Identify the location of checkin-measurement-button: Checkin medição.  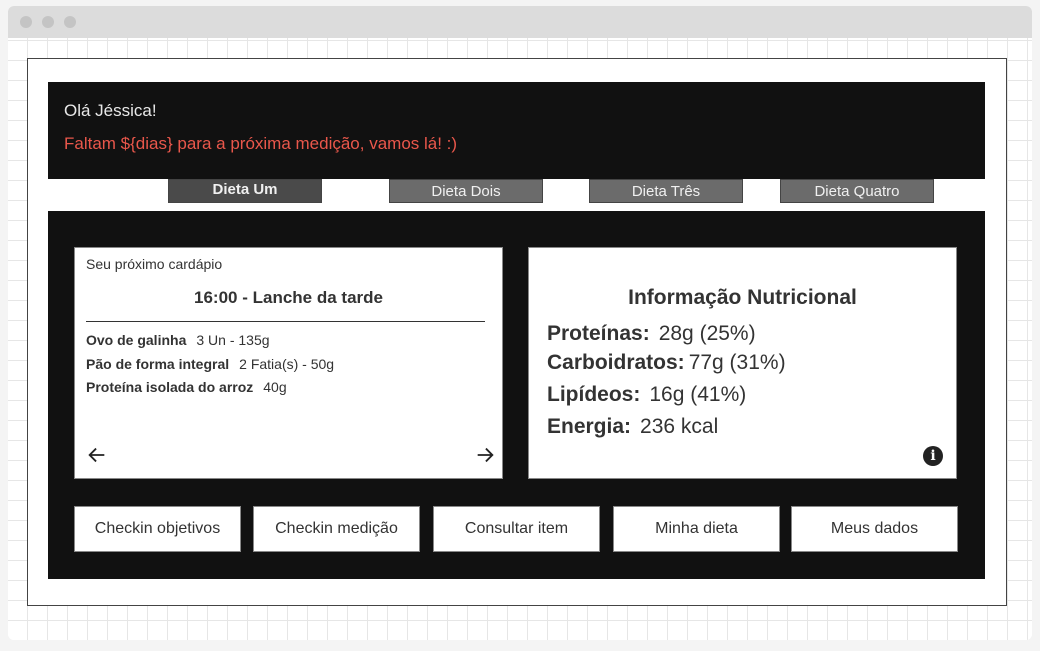
(336, 529).